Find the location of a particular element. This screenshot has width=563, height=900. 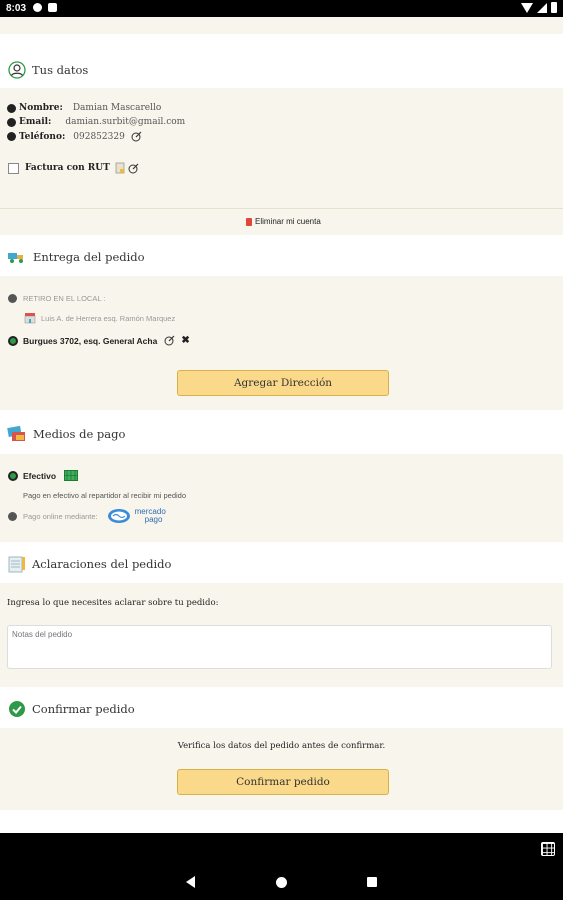

mercadopago-text: mercado pago is located at coordinates (150, 516).